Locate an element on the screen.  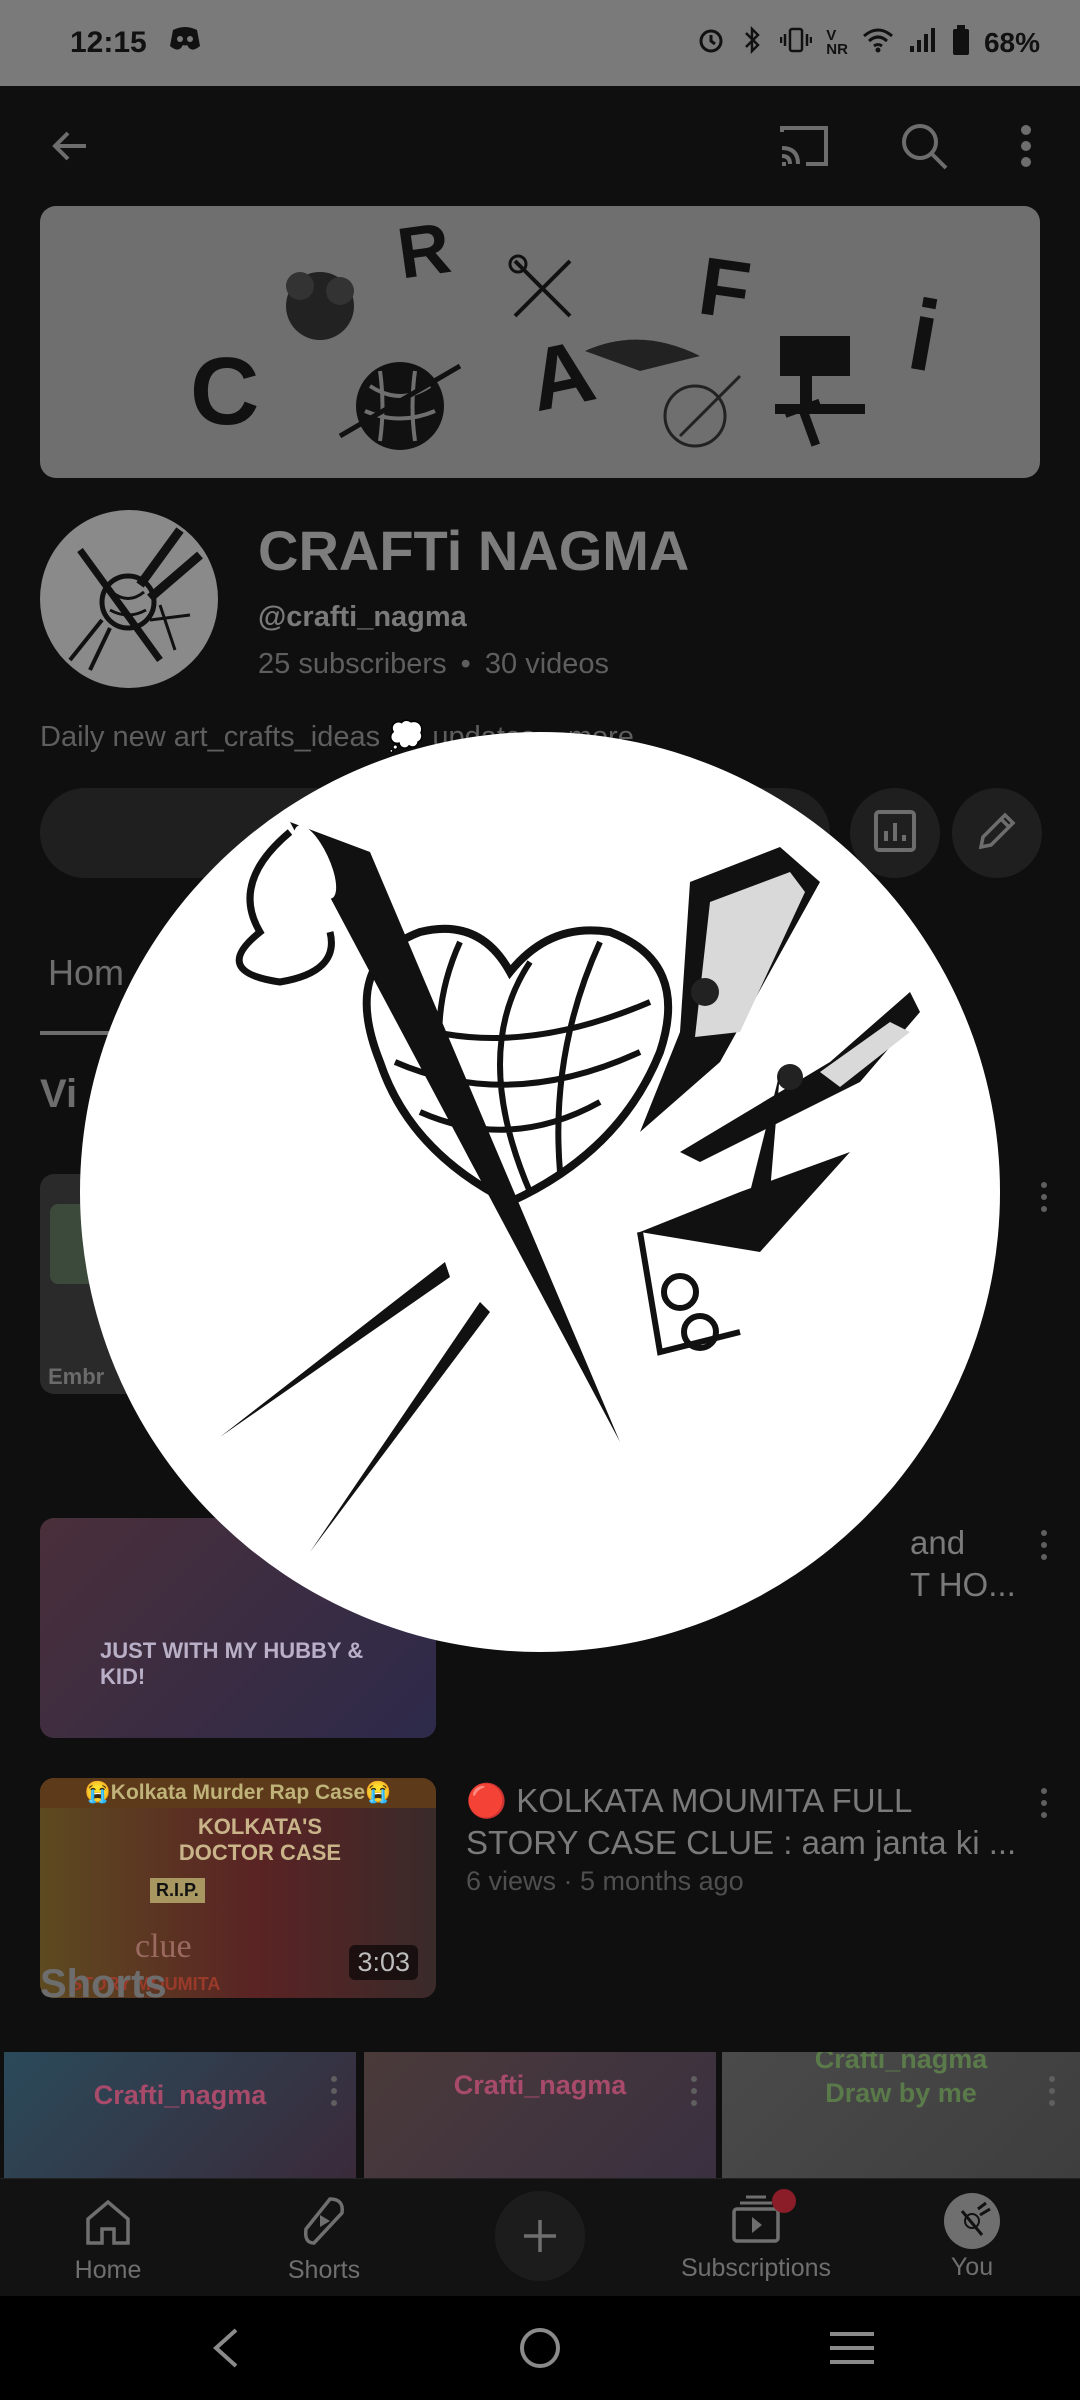
nav-you: You is located at coordinates (972, 2238).